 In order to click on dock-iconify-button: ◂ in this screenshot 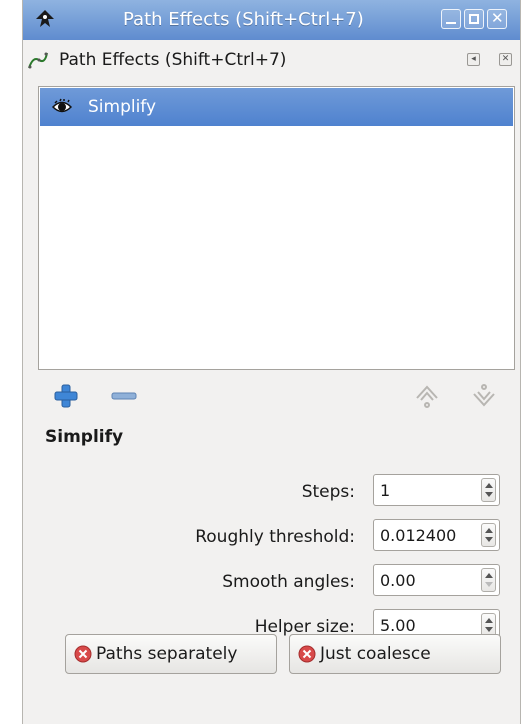, I will do `click(473, 59)`.